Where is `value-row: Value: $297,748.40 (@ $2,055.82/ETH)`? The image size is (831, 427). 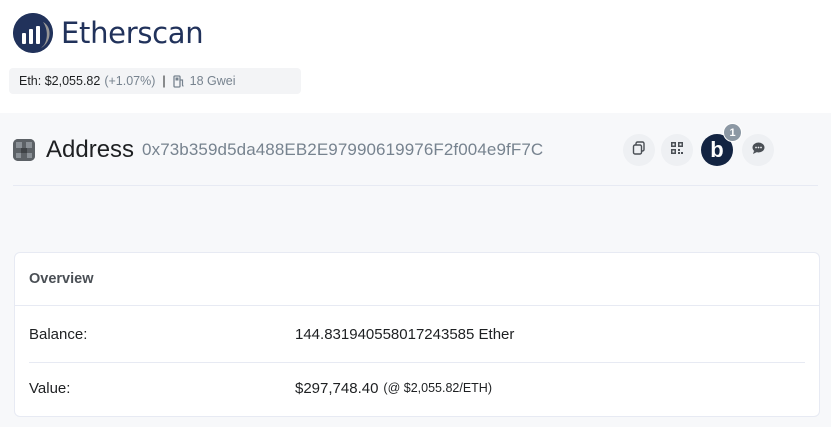
value-row: Value: $297,748.40 (@ $2,055.82/ETH) is located at coordinates (417, 388).